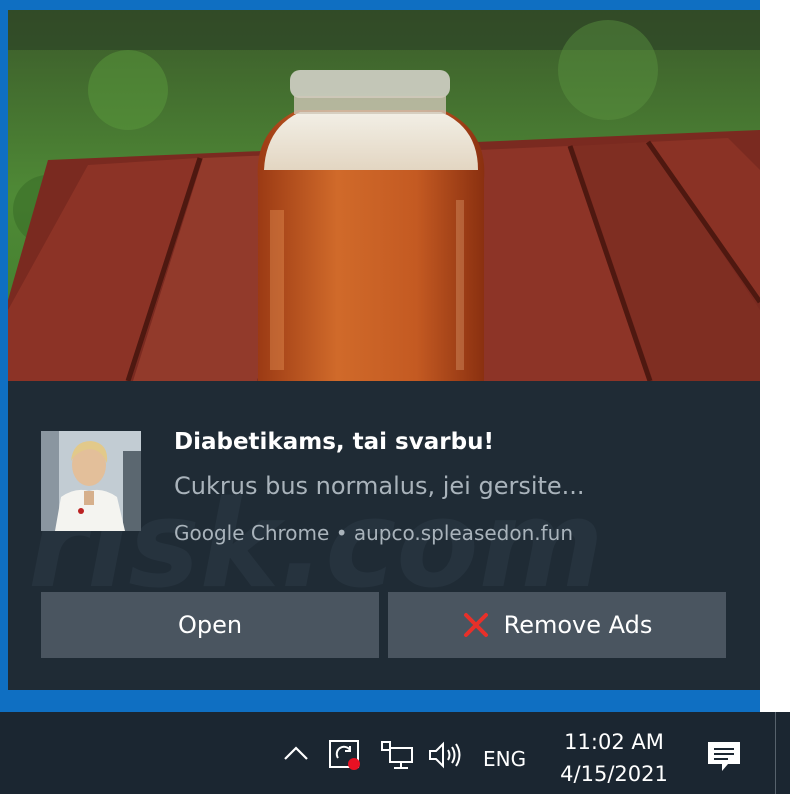  Describe the element at coordinates (614, 742) in the screenshot. I see `clock-time: 11:02 AM` at that location.